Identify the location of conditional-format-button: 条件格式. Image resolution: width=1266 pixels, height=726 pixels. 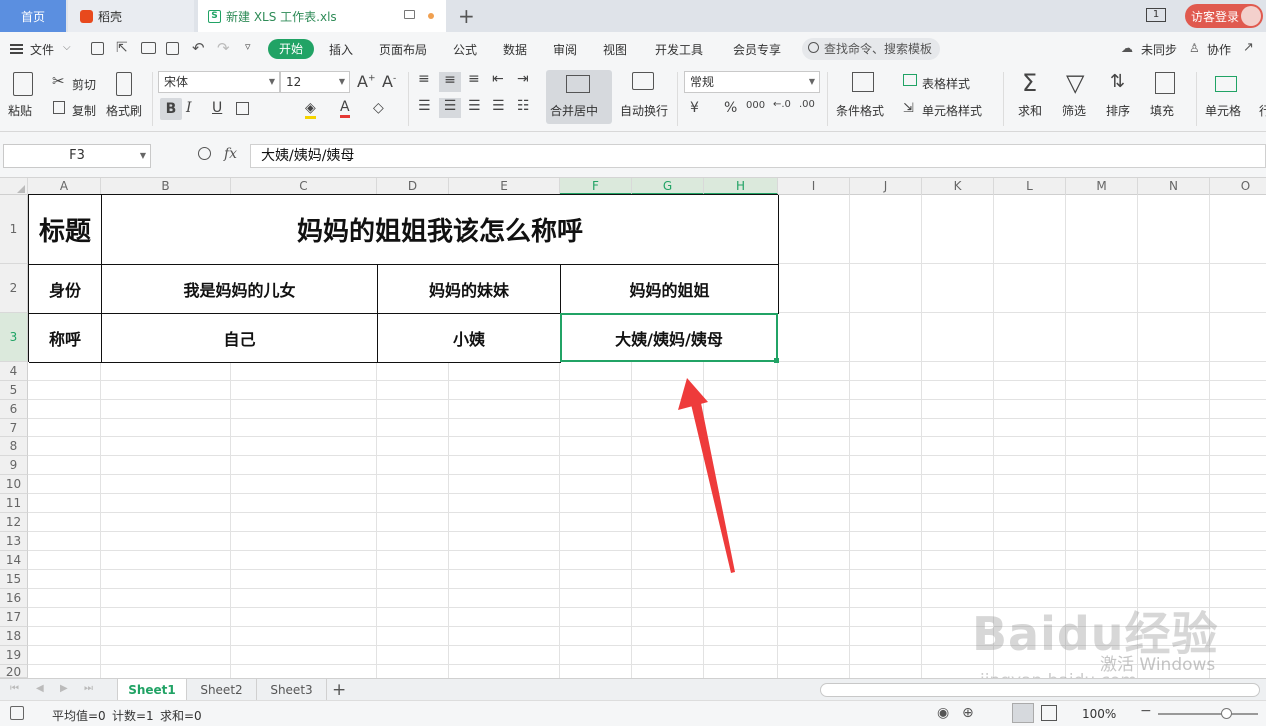
(860, 110).